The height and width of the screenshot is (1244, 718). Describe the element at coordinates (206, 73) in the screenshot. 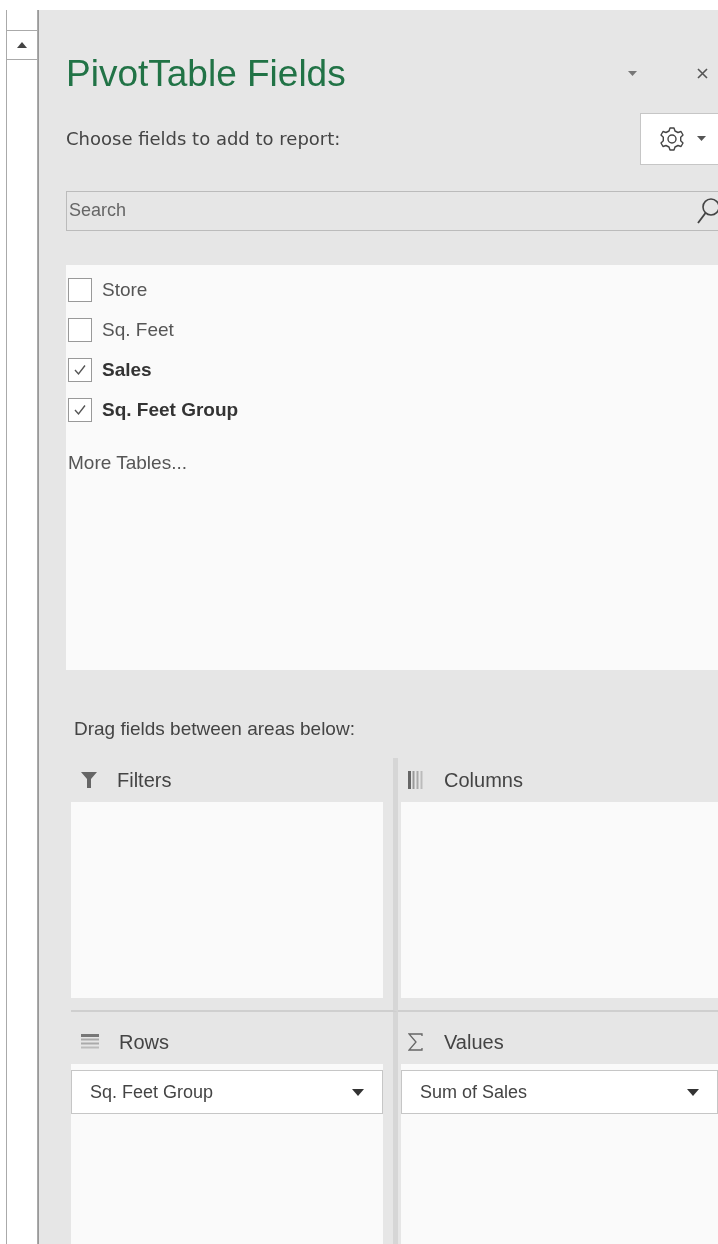

I see `pane-title: PivotTable Fields` at that location.